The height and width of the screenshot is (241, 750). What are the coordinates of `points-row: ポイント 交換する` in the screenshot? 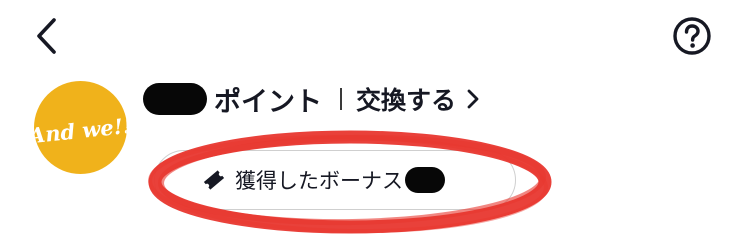 It's located at (311, 99).